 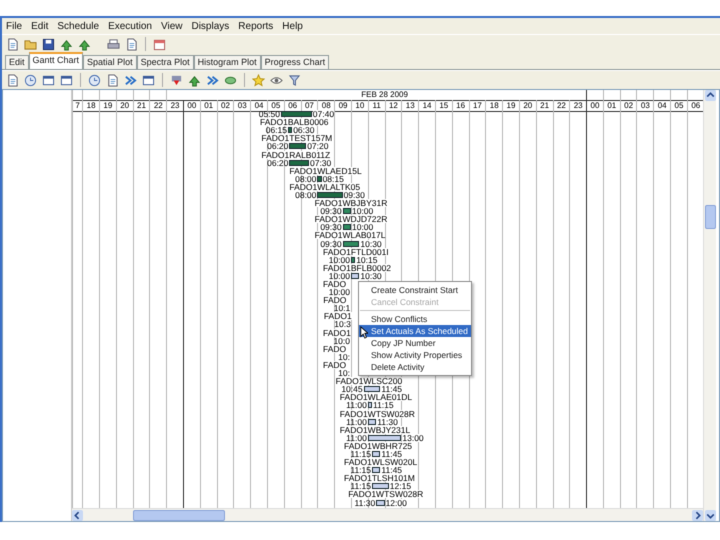 What do you see at coordinates (48, 44) in the screenshot?
I see `save-icon` at bounding box center [48, 44].